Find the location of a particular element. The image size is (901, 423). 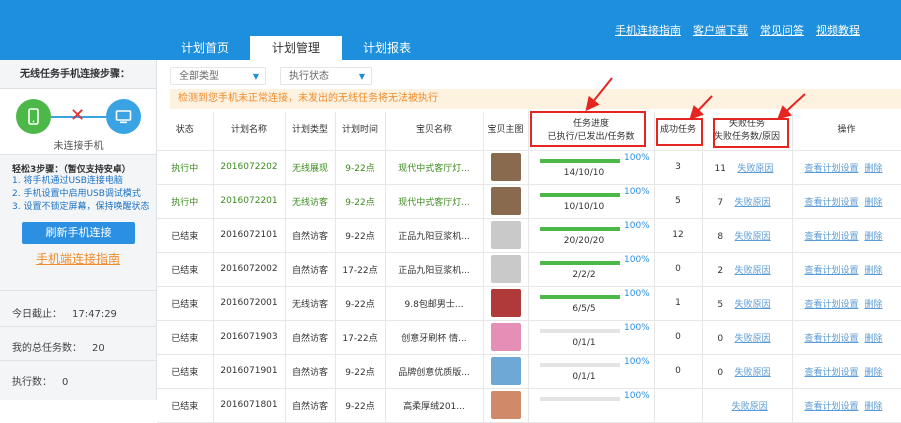

cell-failed: 失败原因 is located at coordinates (747, 405).